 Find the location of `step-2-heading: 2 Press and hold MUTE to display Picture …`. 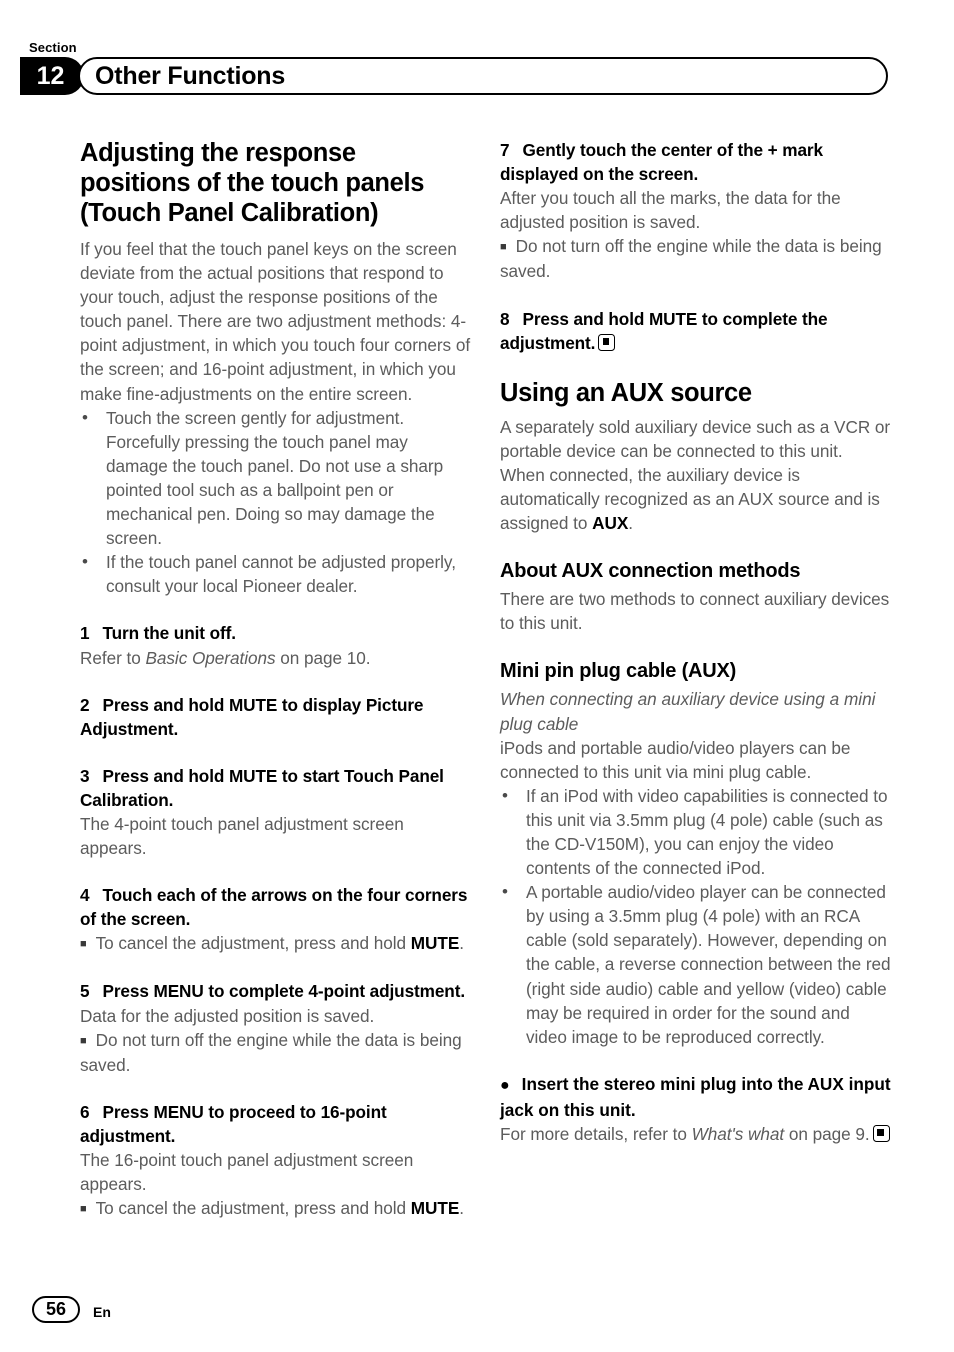

step-2-heading: 2 Press and hold MUTE to display Picture … is located at coordinates (252, 716).